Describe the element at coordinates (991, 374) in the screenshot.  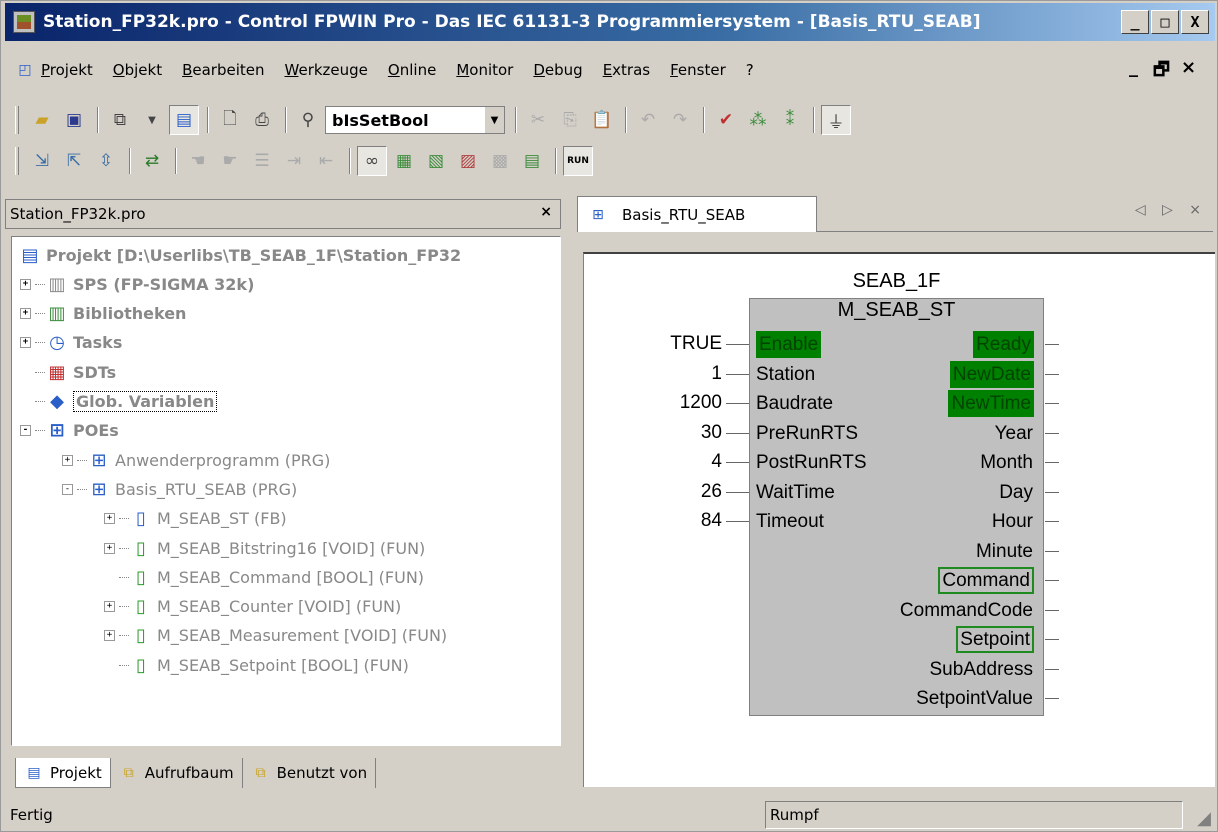
I see `output-pin: NewDate` at that location.